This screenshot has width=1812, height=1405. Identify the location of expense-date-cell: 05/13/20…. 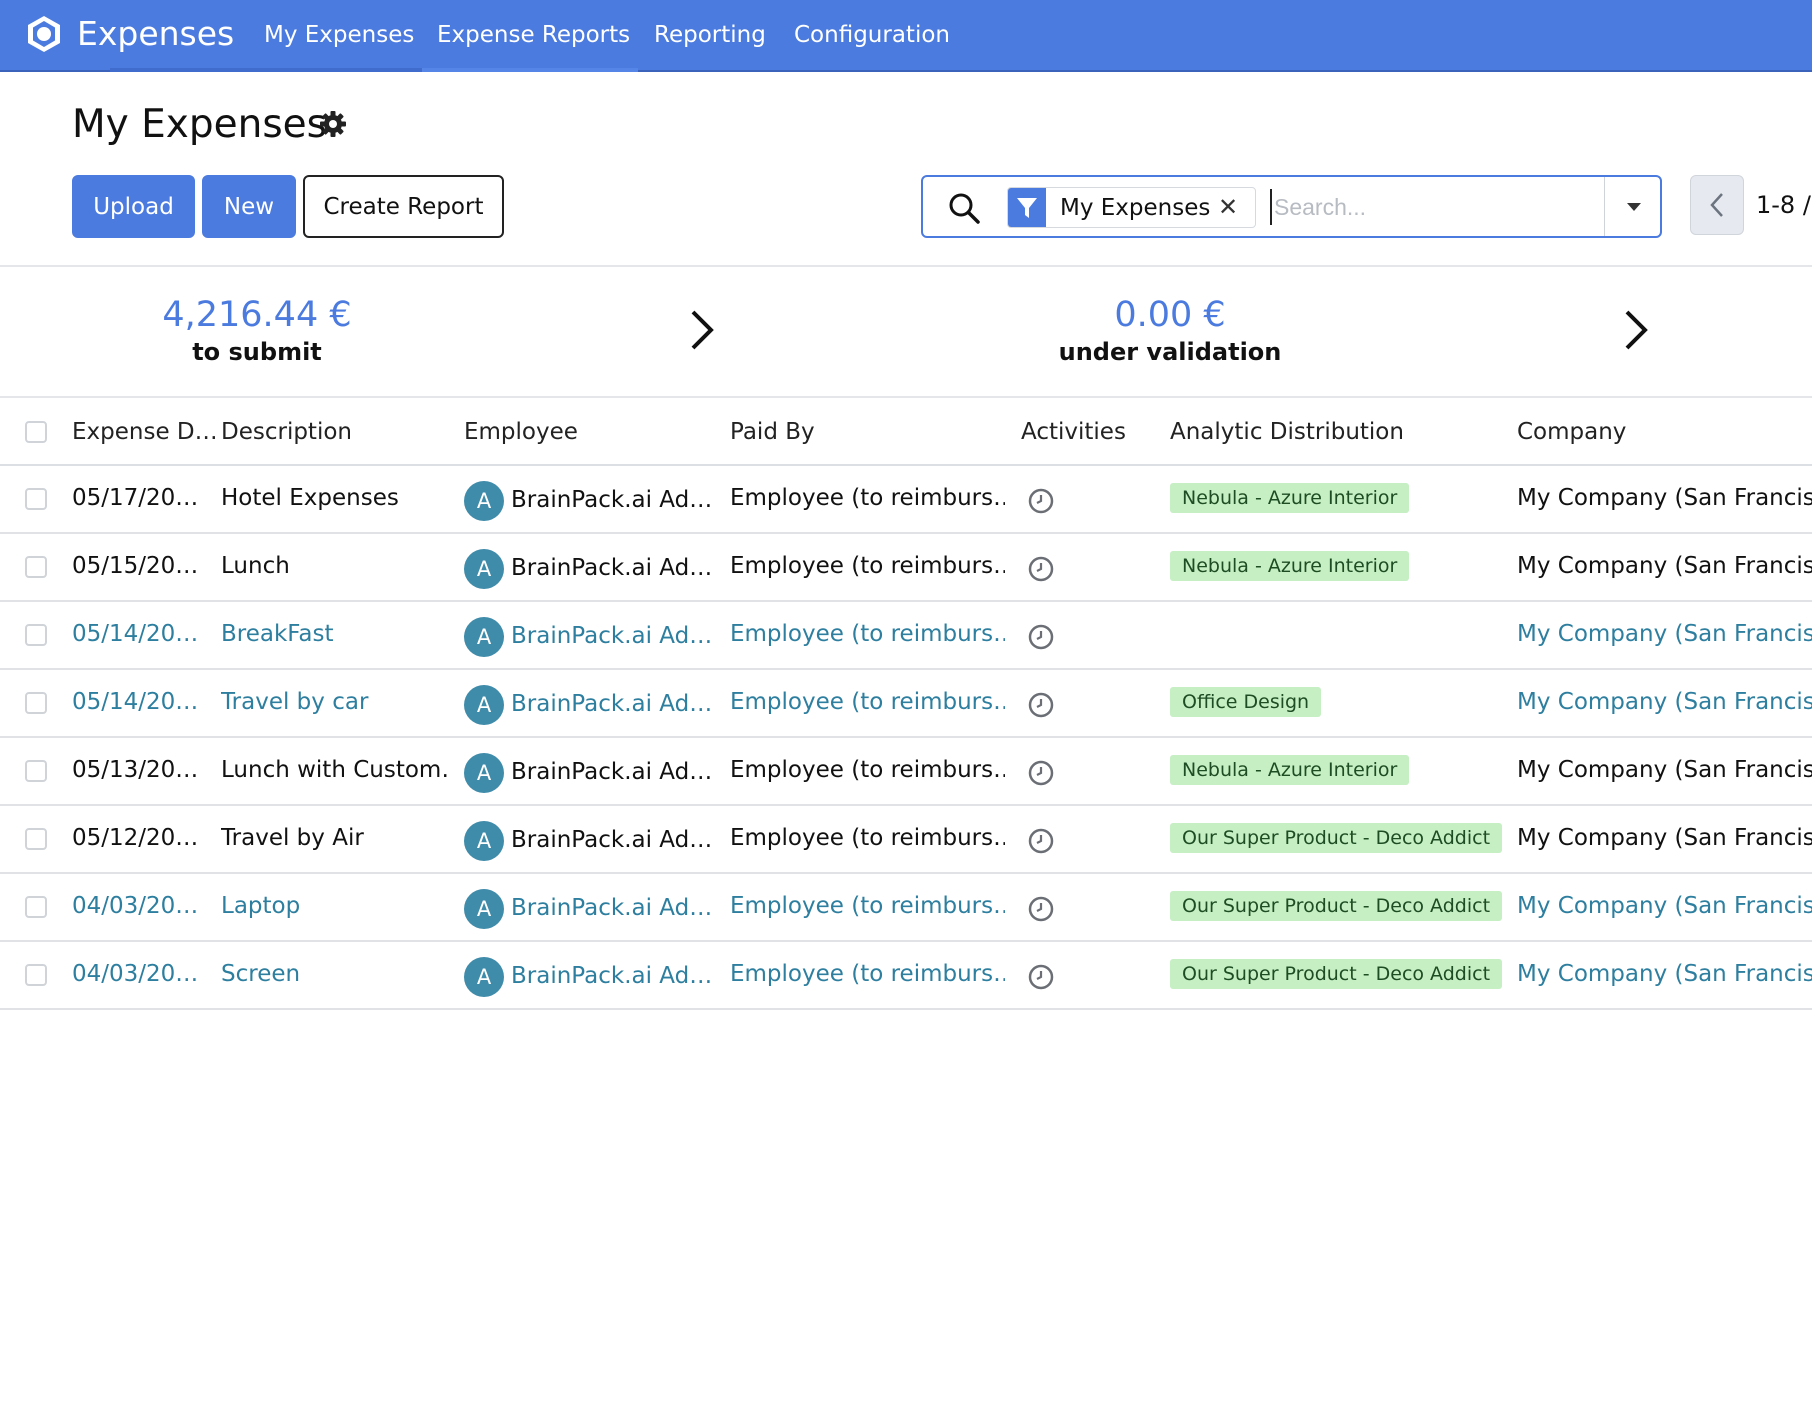
(135, 770).